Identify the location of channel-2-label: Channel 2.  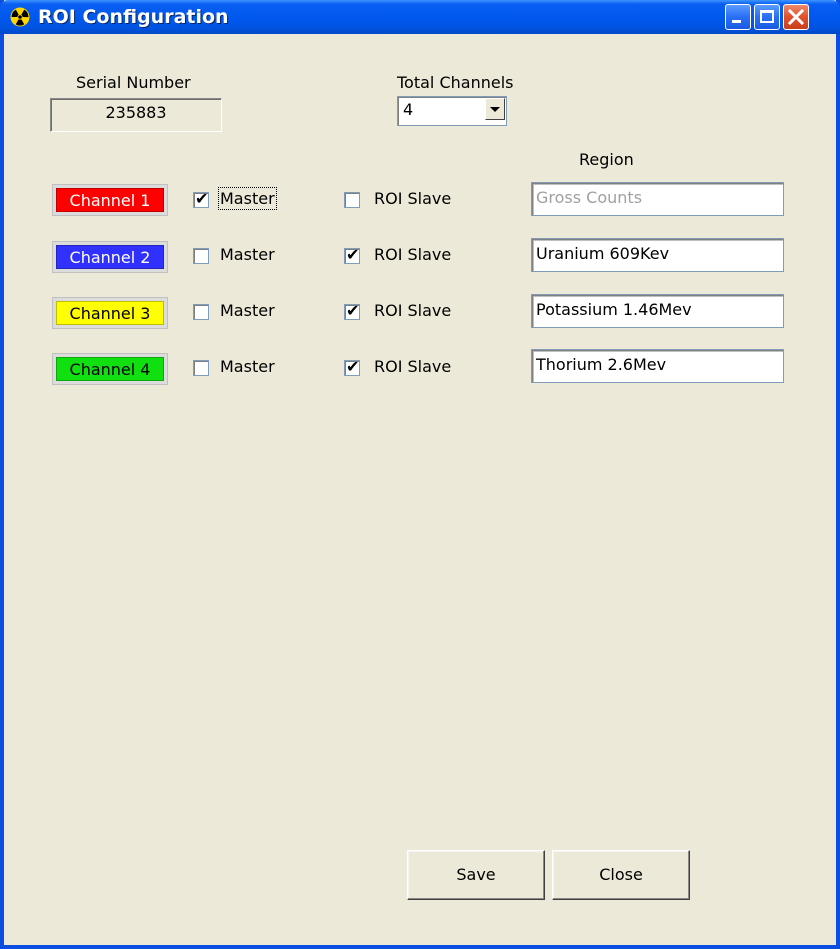
(110, 257).